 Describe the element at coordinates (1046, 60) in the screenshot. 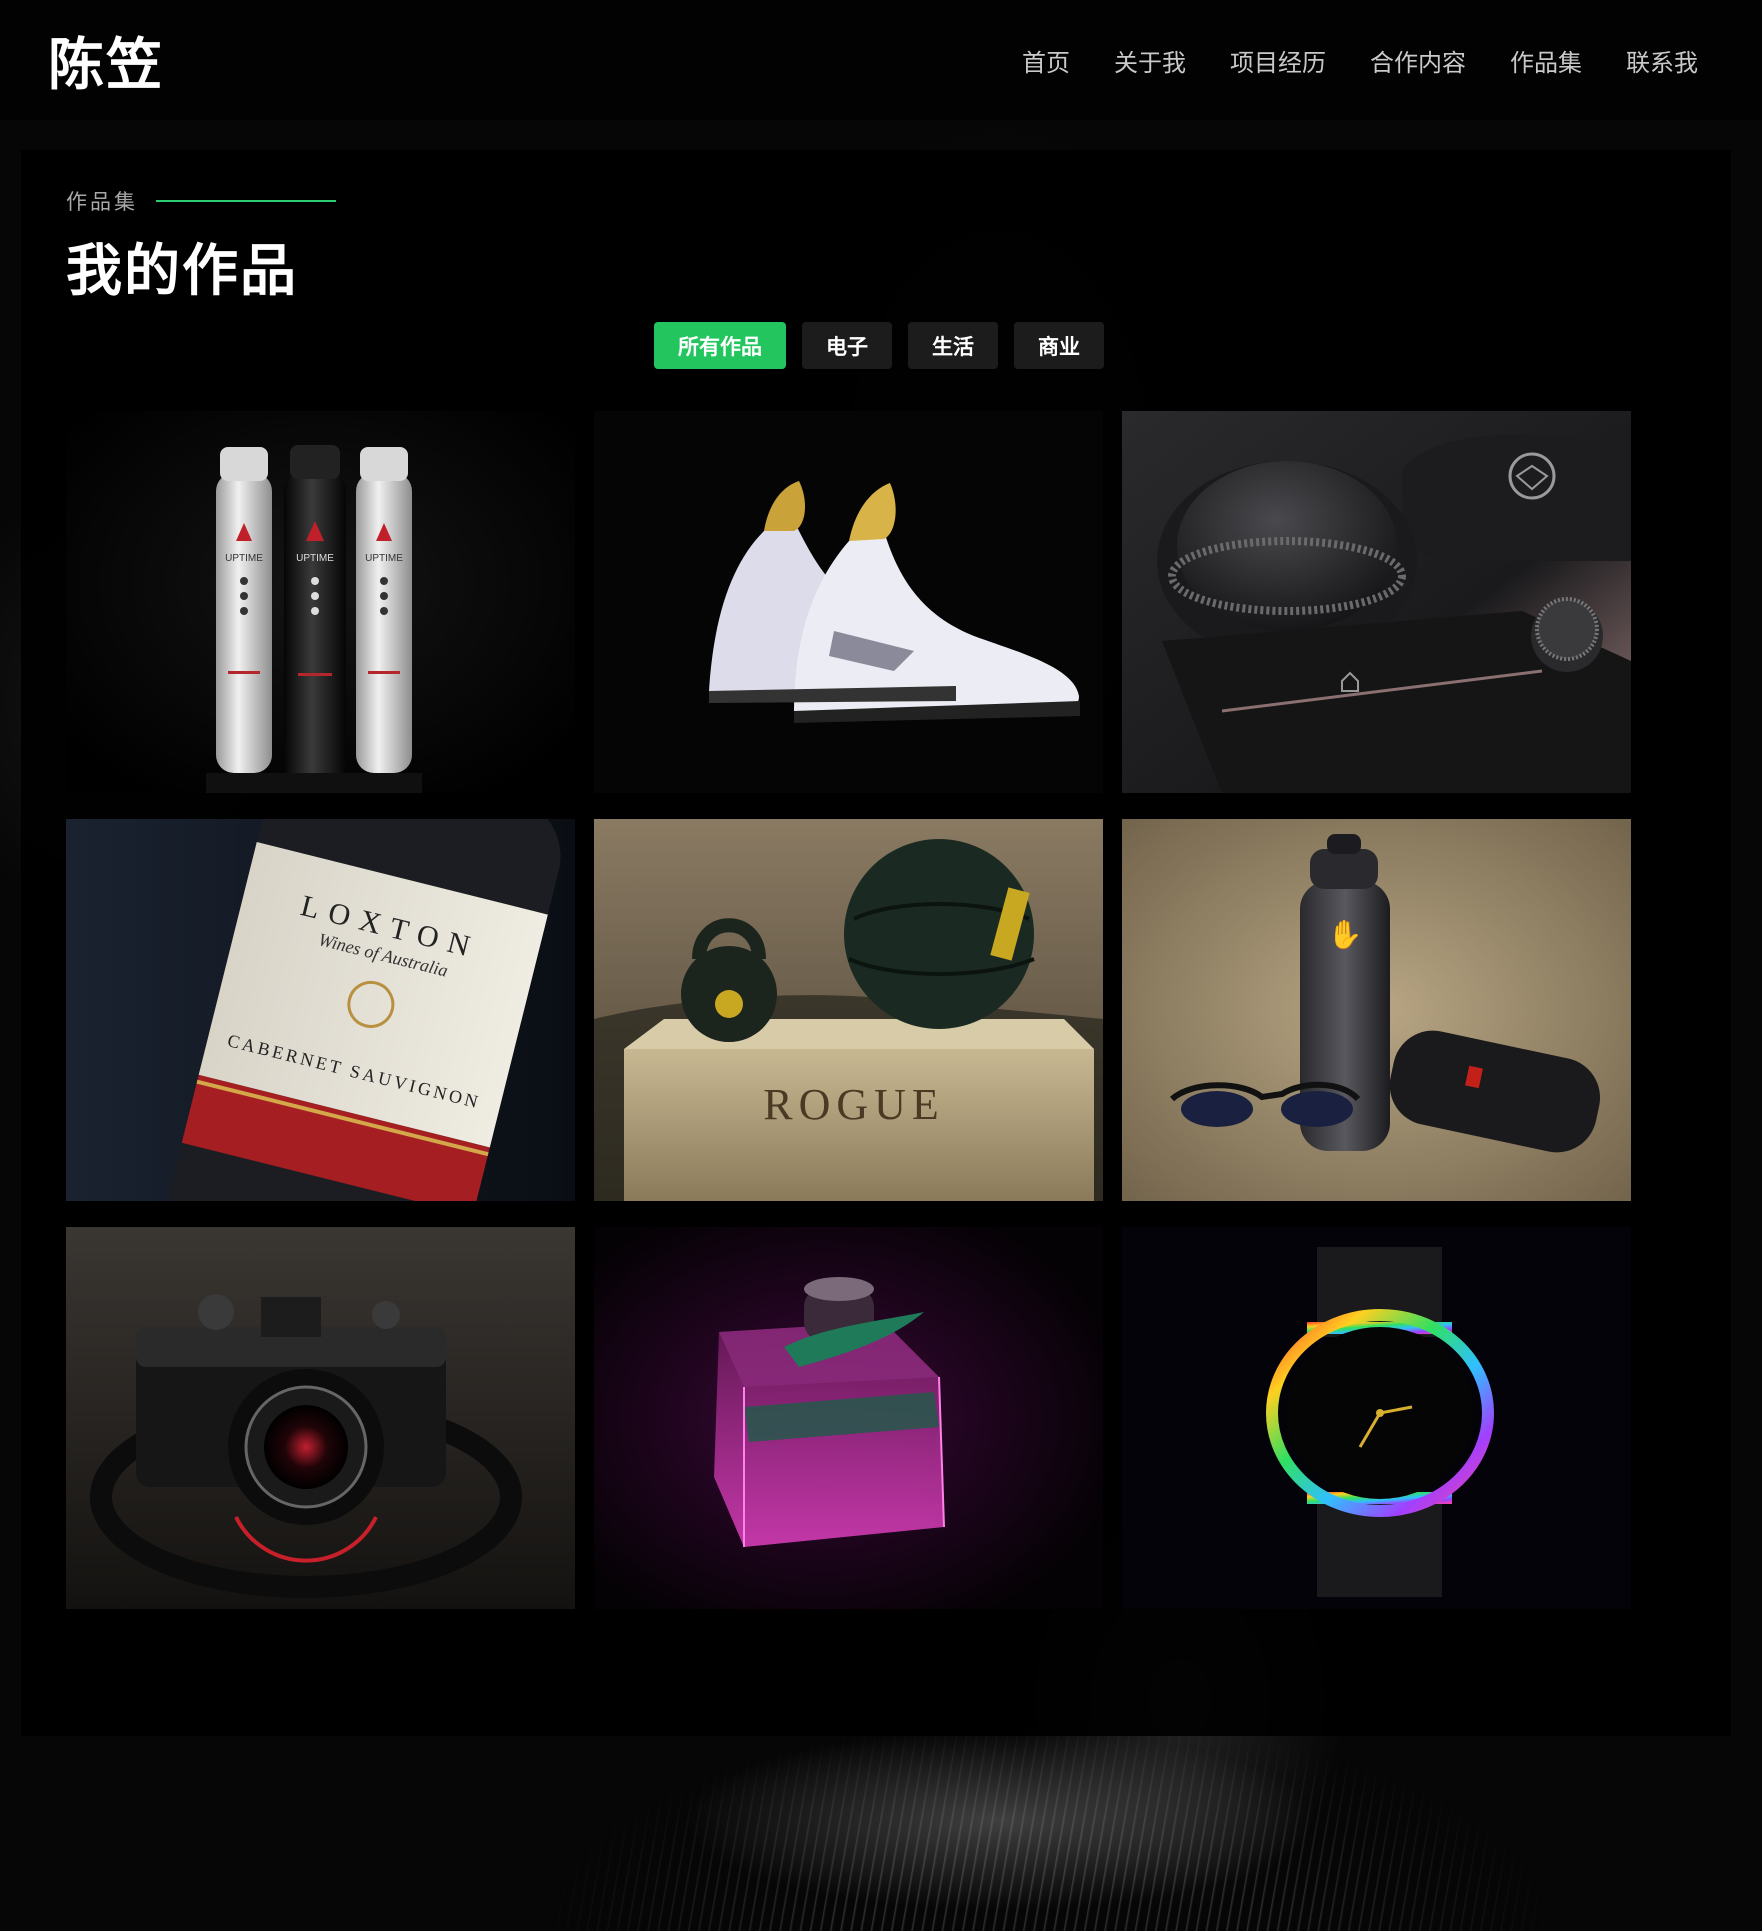

I see `nav-item-home: 首页` at that location.